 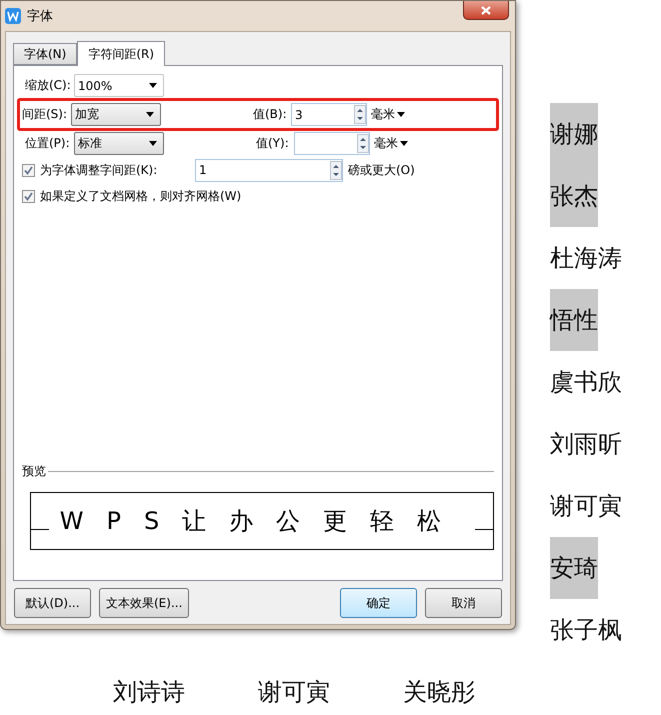 What do you see at coordinates (262, 521) in the screenshot?
I see `preview-text: WPS让办公更轻松` at bounding box center [262, 521].